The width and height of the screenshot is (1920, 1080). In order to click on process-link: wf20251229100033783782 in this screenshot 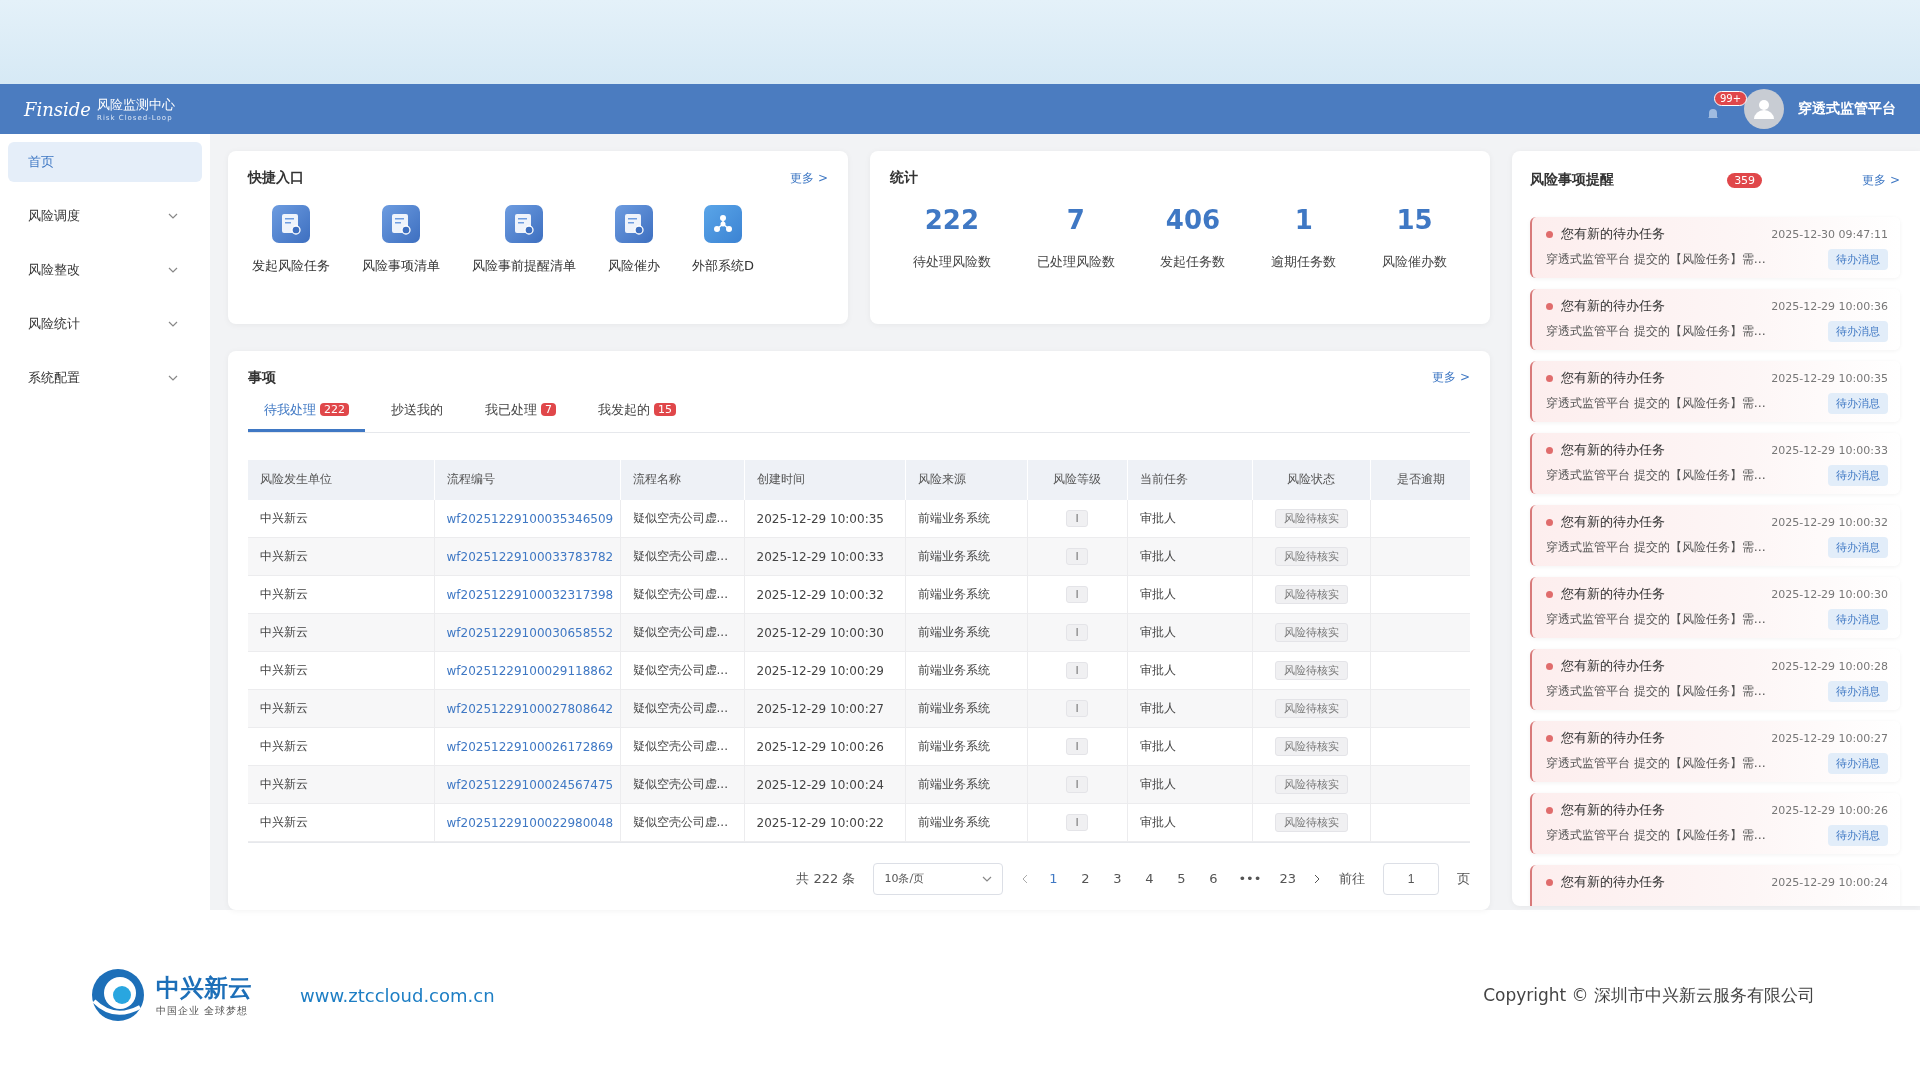, I will do `click(530, 556)`.